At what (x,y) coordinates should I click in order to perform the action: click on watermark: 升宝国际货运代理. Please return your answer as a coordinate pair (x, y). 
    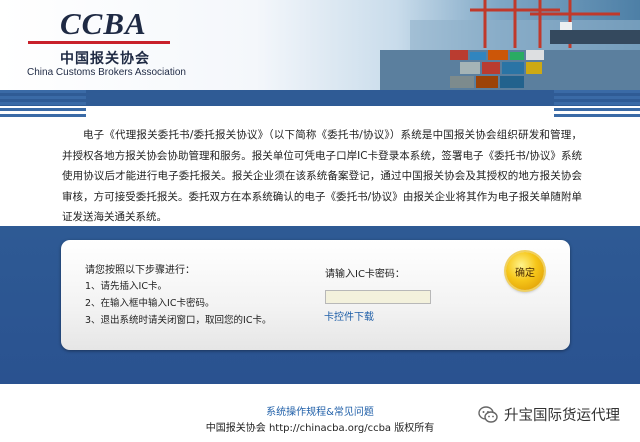
    Looking at the image, I should click on (549, 414).